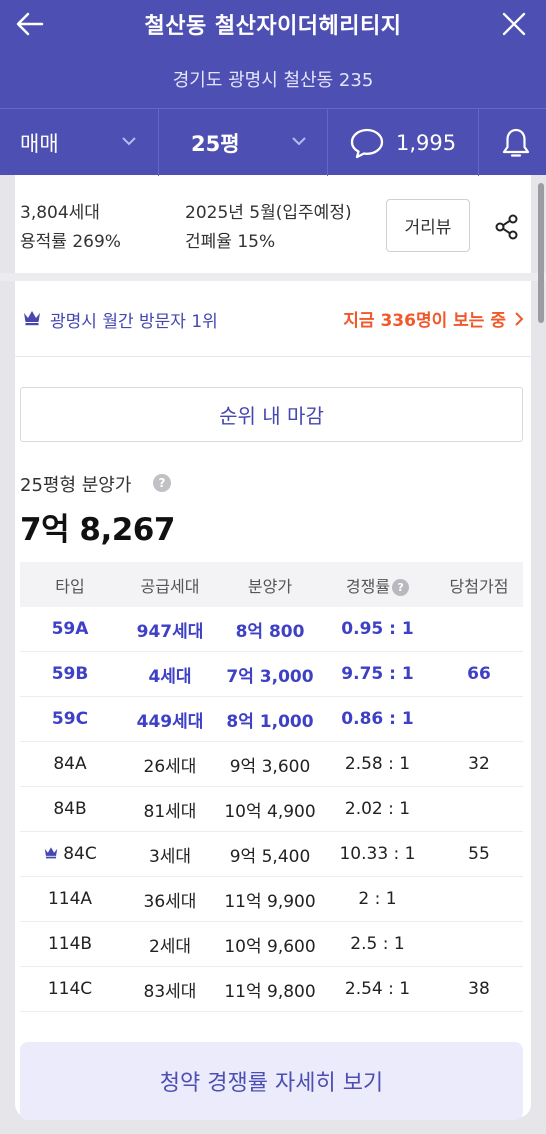 Image resolution: width=546 pixels, height=1134 pixels. I want to click on cell-rate: 2 : 1, so click(377, 899).